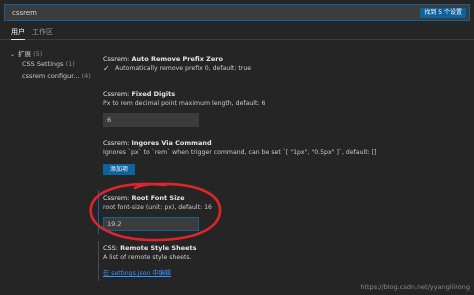 The width and height of the screenshot is (474, 295). I want to click on tab-workspace: 工作区, so click(42, 33).